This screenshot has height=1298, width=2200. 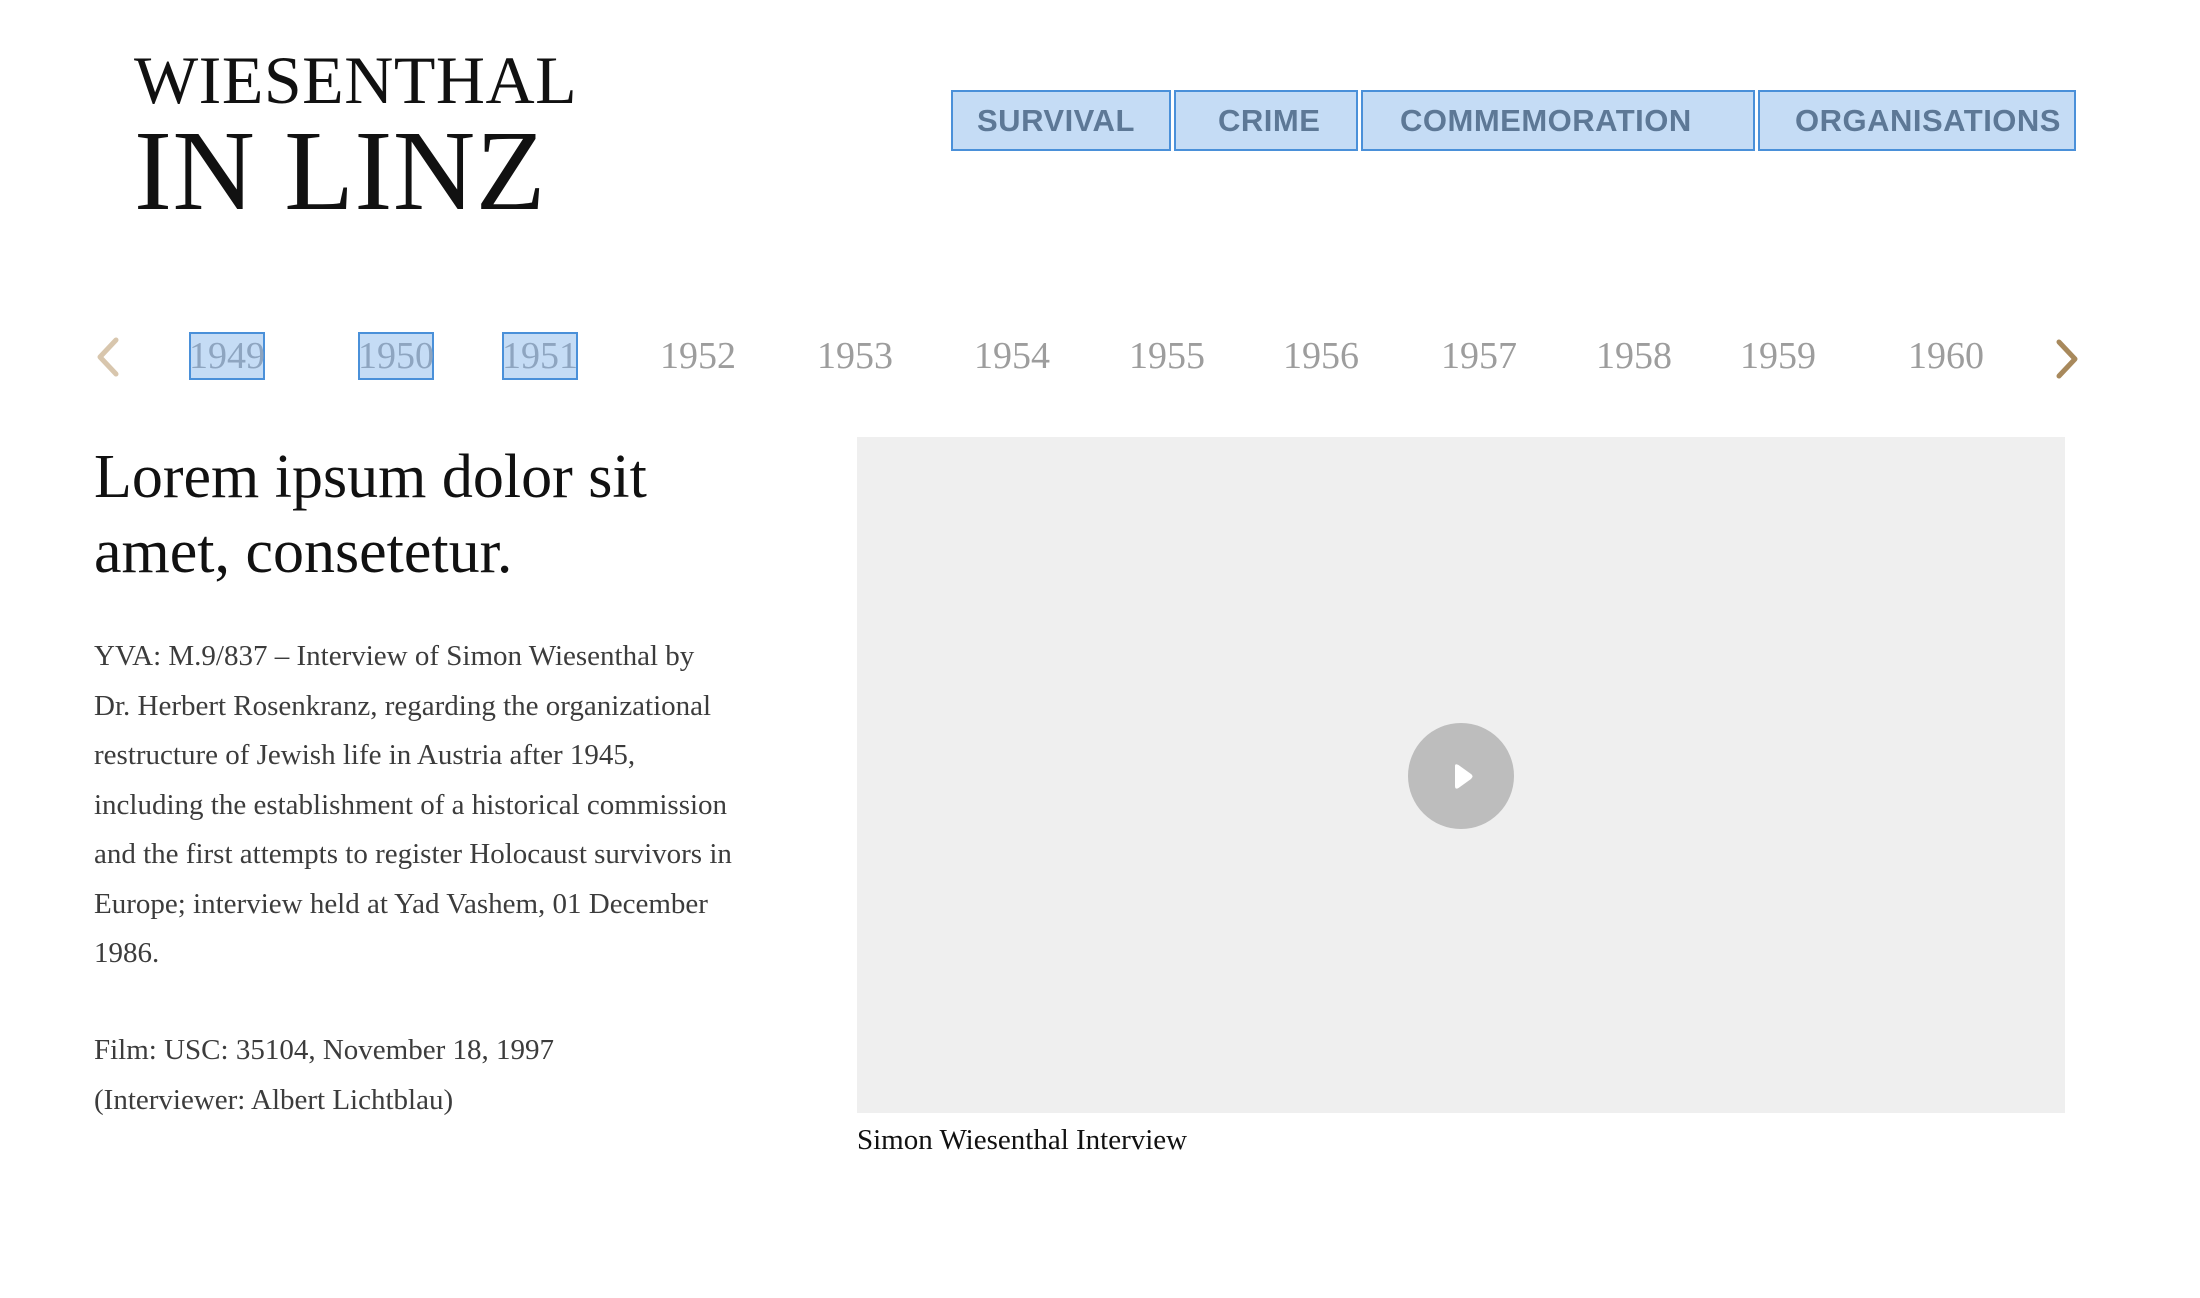 I want to click on site-logo: WIESENTHAL IN LINZ, so click(x=355, y=137).